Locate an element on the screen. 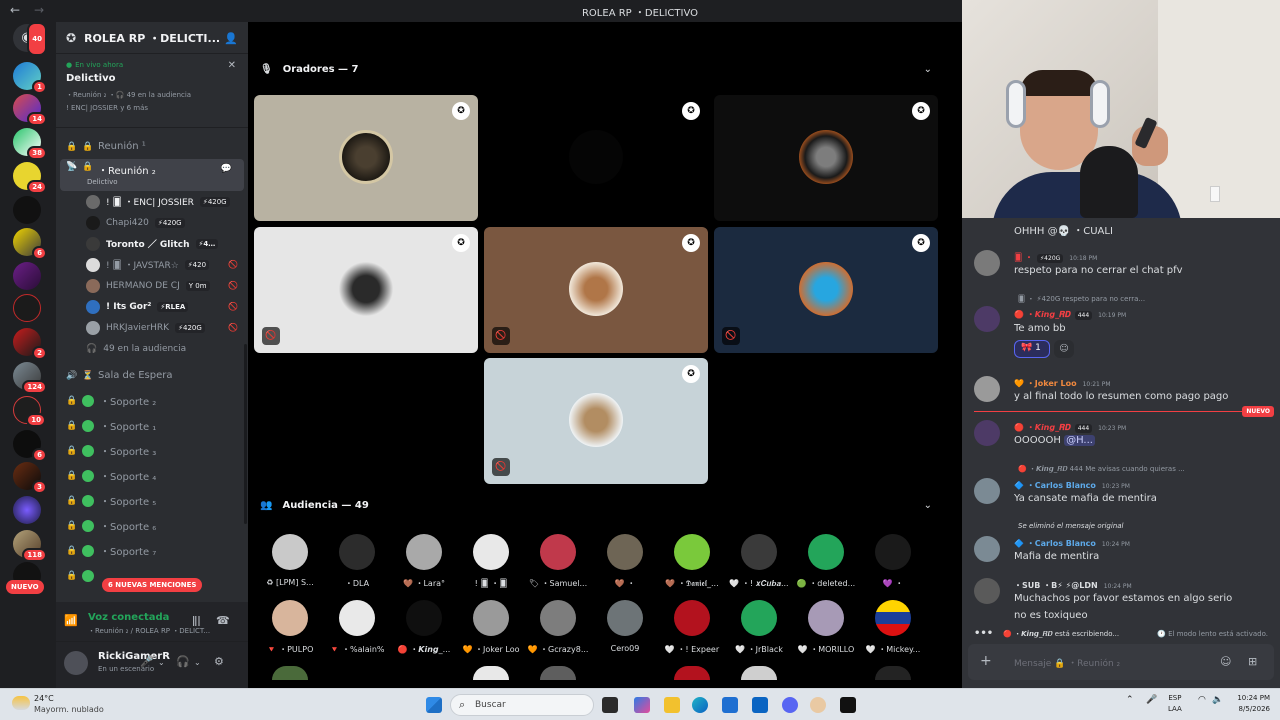 This screenshot has height=720, width=1280. channel-sala-de-espera: 🔊 ⏳ Sala de Espera is located at coordinates (152, 375).